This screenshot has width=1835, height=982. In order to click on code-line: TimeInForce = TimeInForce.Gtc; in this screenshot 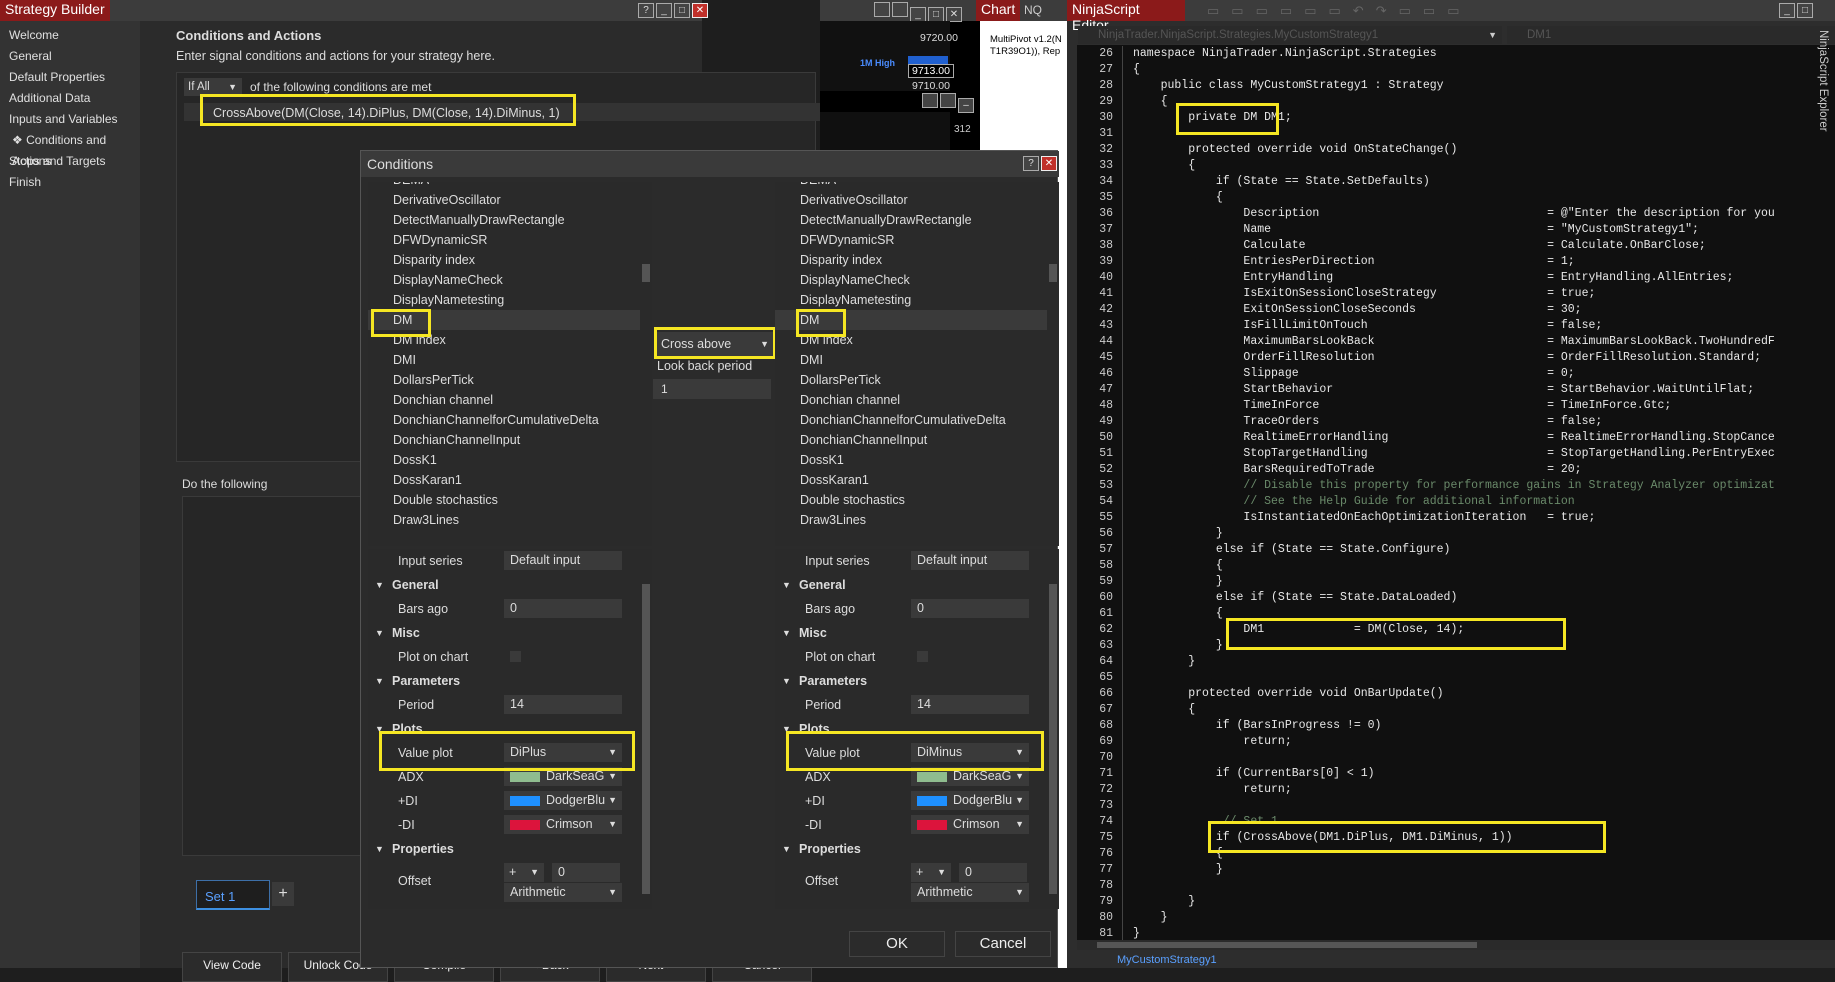, I will do `click(1484, 406)`.